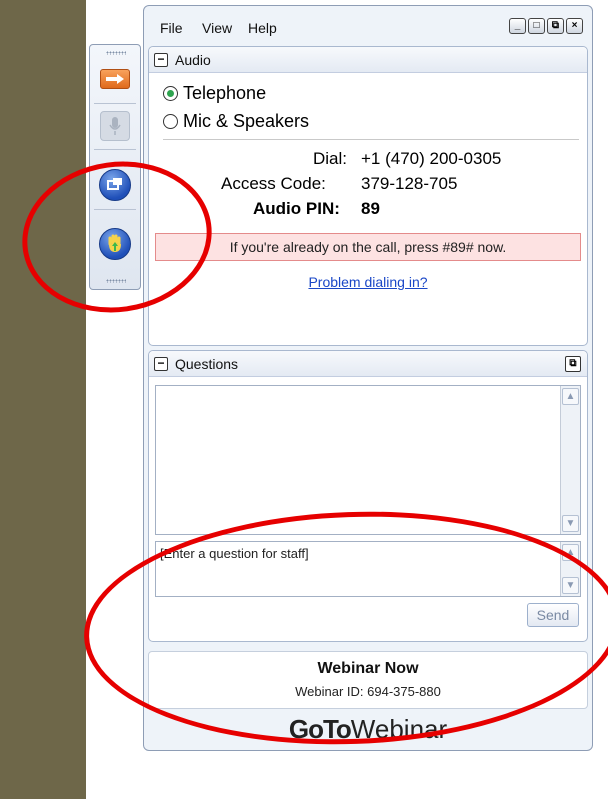 The image size is (608, 799). I want to click on logo-goto: GoTo, so click(320, 729).